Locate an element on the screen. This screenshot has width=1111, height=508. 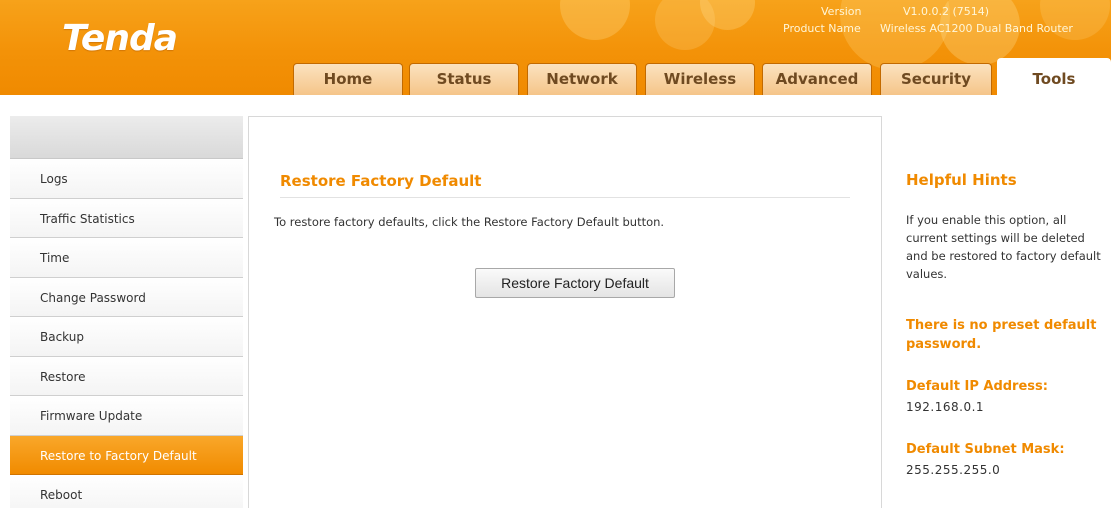
header-divider is located at coordinates (555, 99).